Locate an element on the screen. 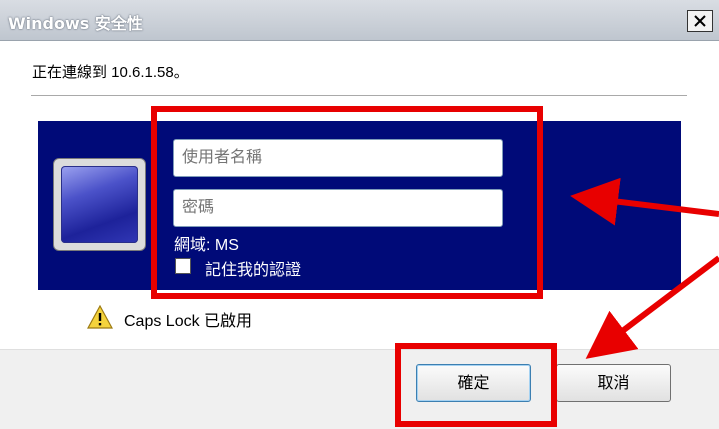  user-icon is located at coordinates (99, 204).